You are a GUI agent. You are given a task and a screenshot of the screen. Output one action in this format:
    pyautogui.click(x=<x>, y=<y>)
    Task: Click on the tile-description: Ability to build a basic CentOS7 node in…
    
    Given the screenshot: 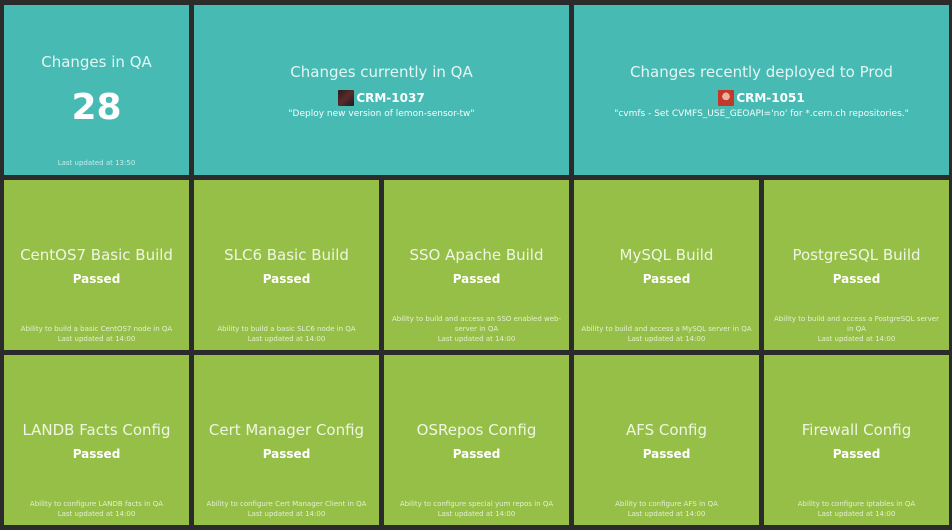 What is the action you would take?
    pyautogui.click(x=96, y=329)
    